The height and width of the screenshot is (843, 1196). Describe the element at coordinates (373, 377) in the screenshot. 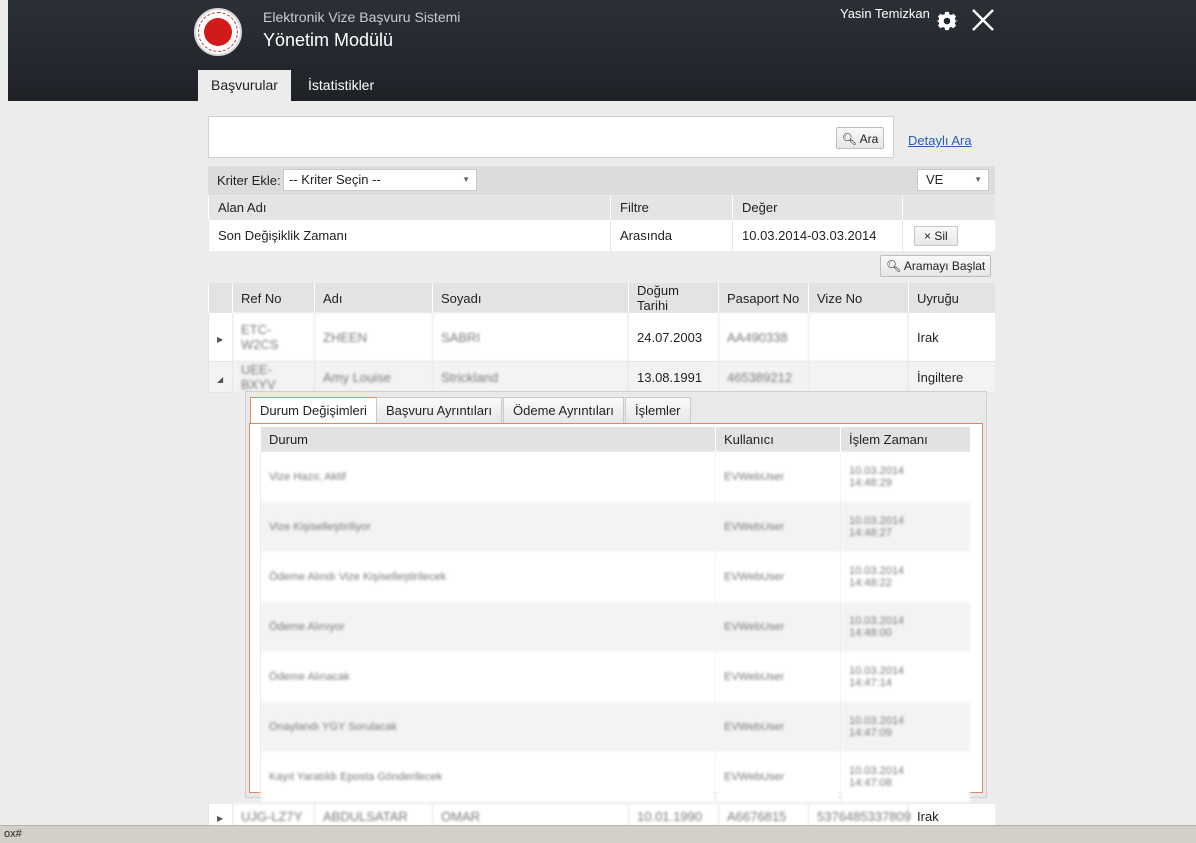

I see `first-name: Amy Louise` at that location.